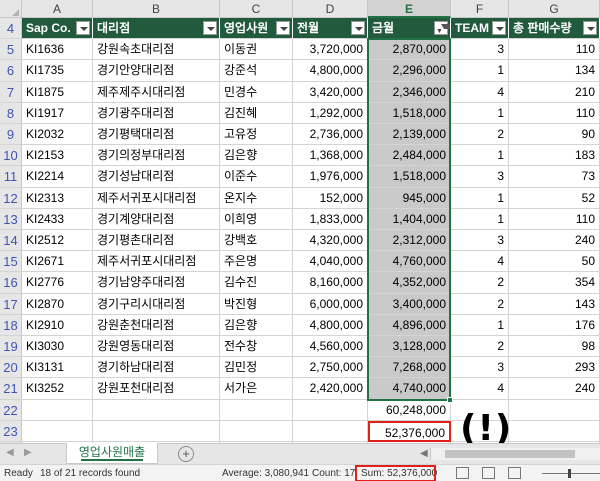  Describe the element at coordinates (554, 29) in the screenshot. I see `header-total-qty: 총 판매수량` at that location.